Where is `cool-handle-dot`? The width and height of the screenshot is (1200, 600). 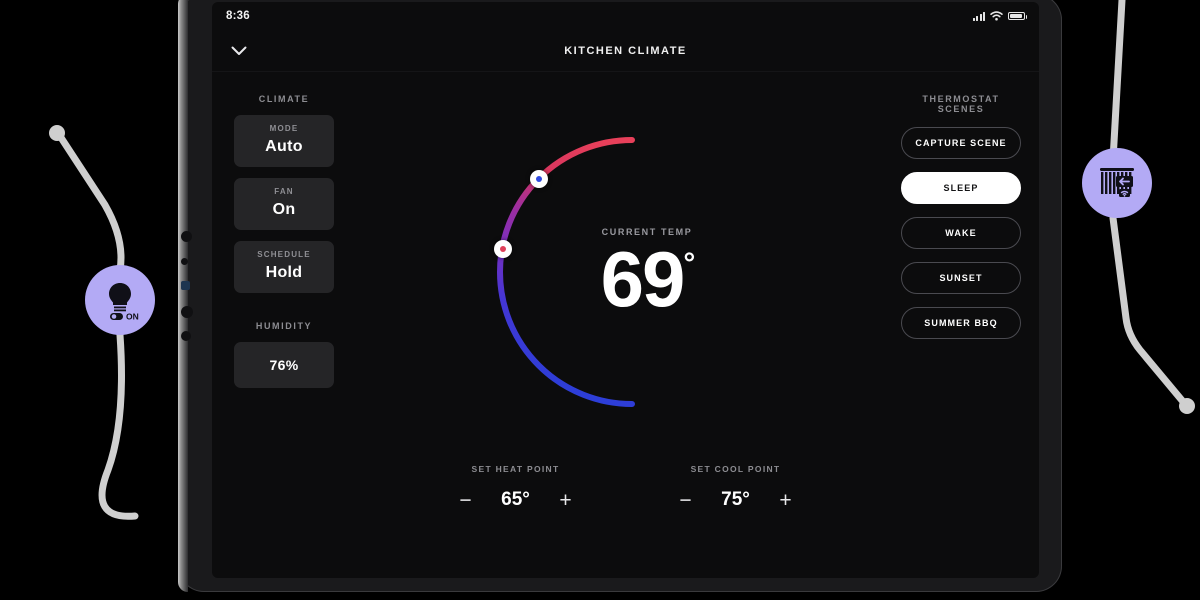 cool-handle-dot is located at coordinates (539, 179).